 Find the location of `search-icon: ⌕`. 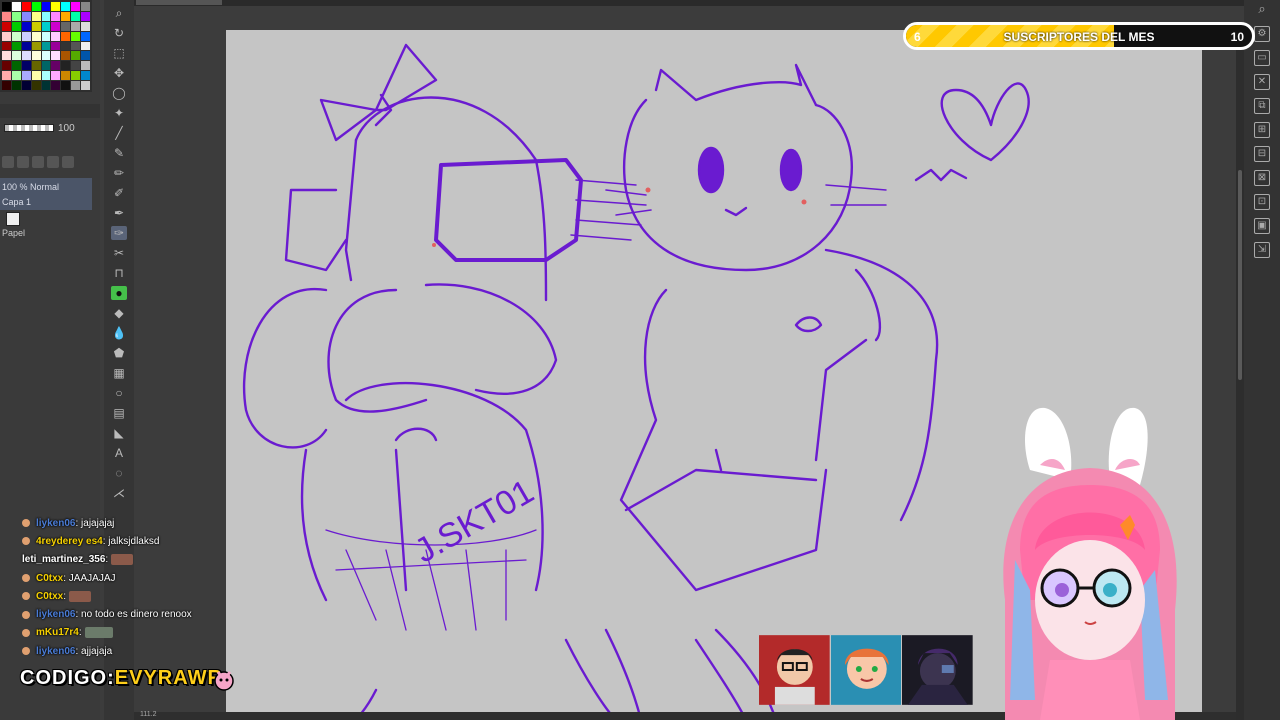

search-icon: ⌕ is located at coordinates (1262, 10).